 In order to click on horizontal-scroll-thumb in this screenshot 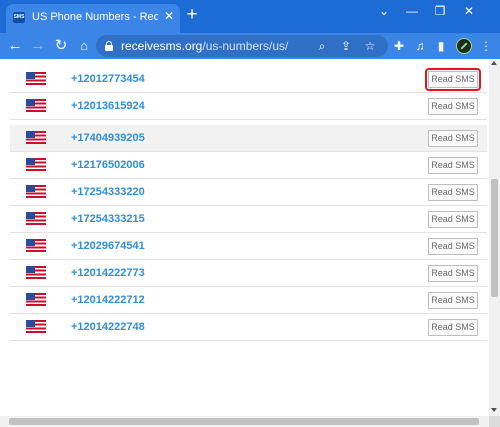, I will do `click(244, 421)`.